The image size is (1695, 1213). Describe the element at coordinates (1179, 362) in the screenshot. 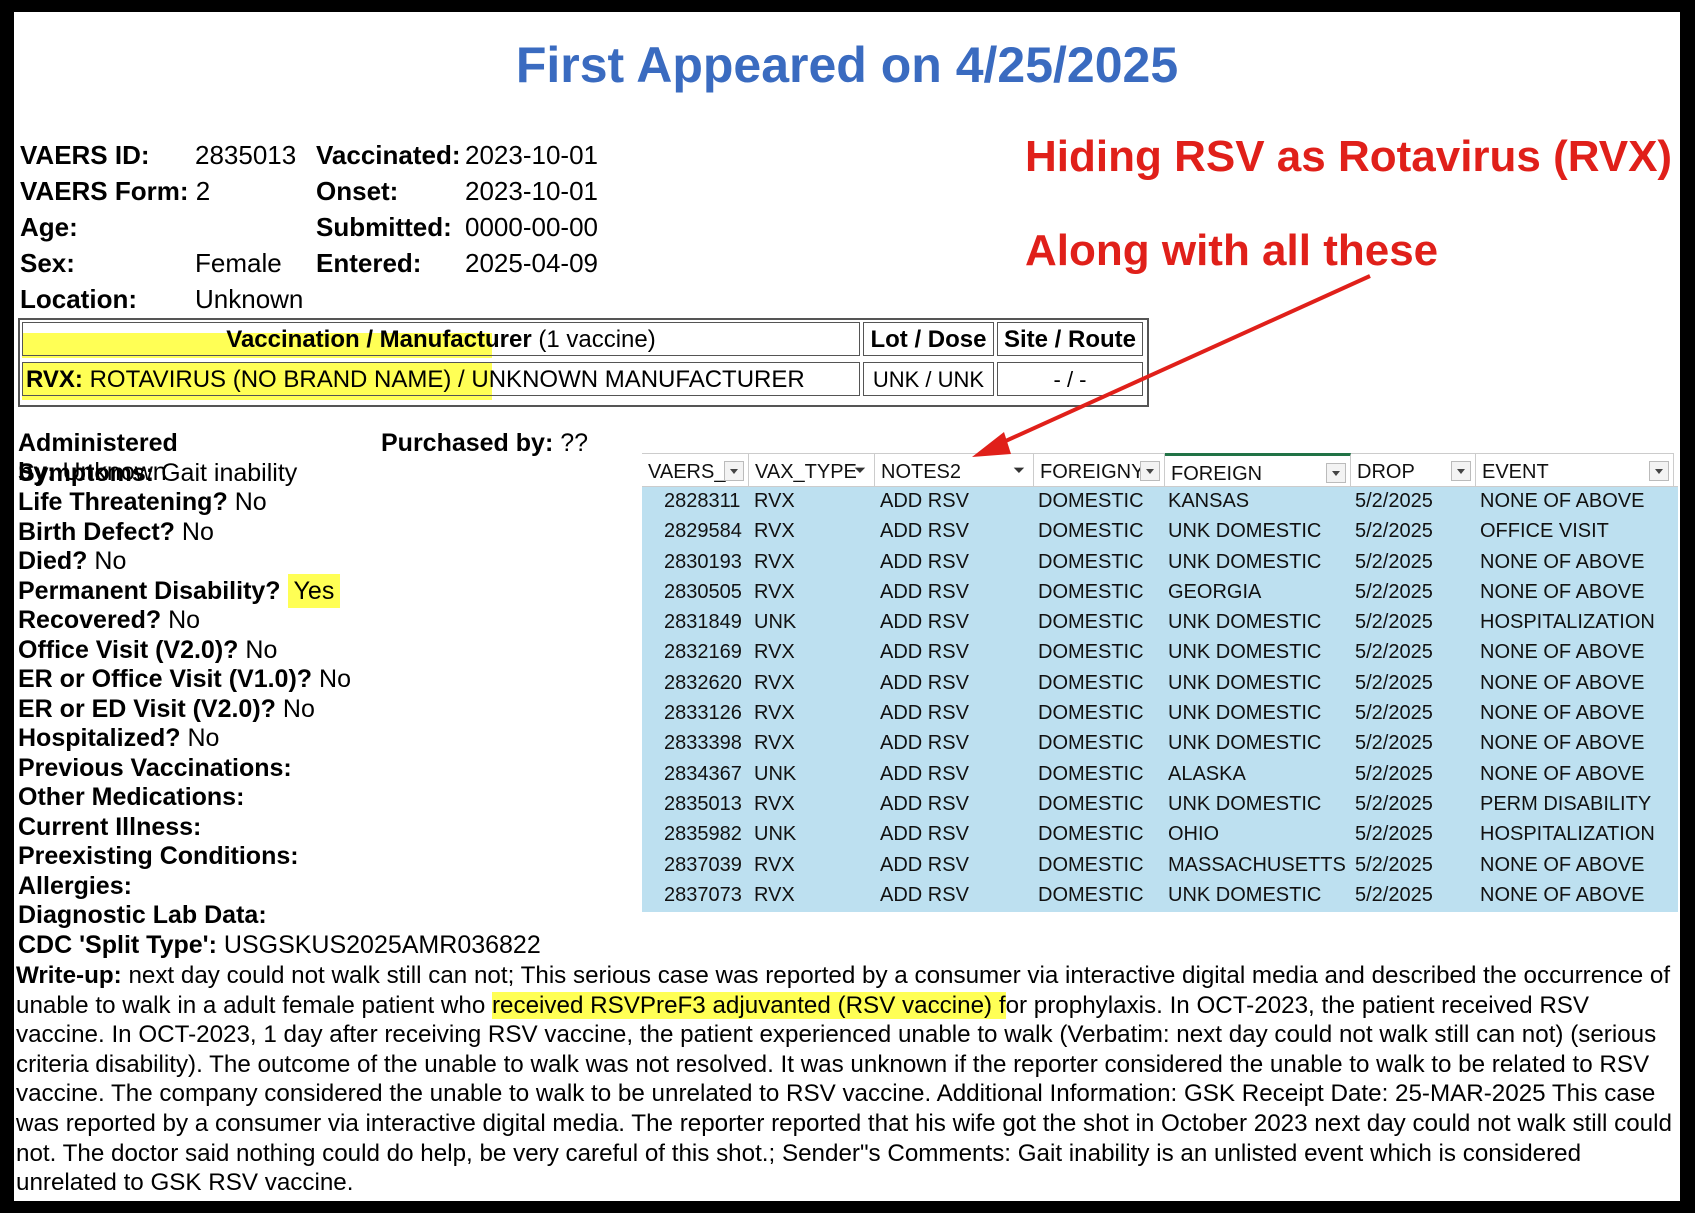

I see `arrow-shaft` at that location.